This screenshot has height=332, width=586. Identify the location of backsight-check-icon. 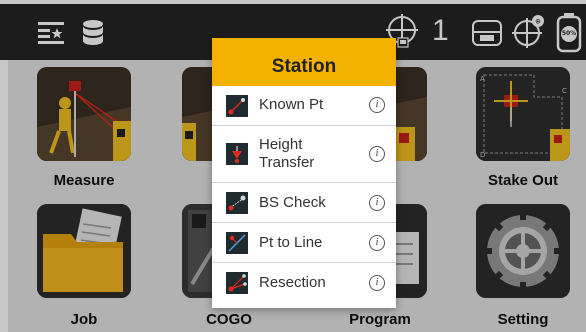
(237, 203).